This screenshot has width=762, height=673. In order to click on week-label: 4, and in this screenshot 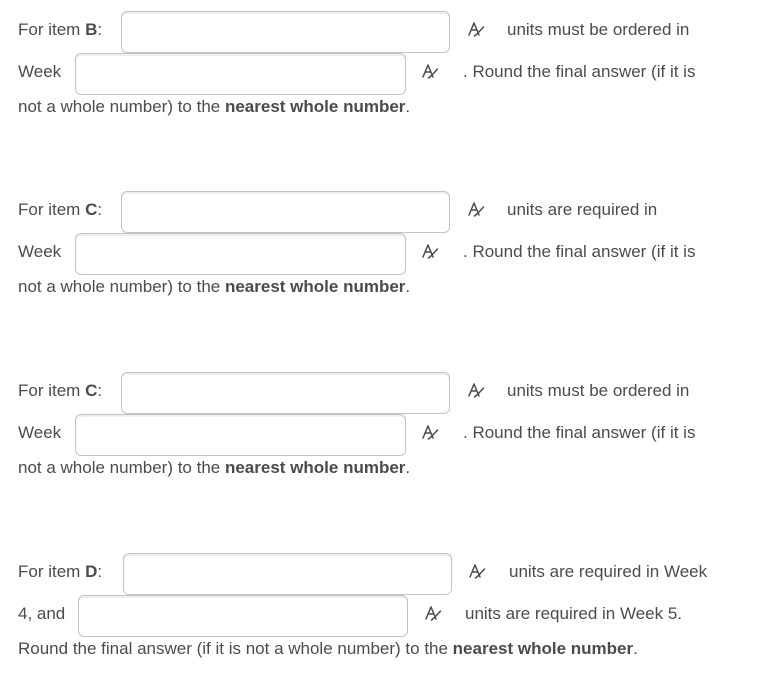, I will do `click(42, 613)`.